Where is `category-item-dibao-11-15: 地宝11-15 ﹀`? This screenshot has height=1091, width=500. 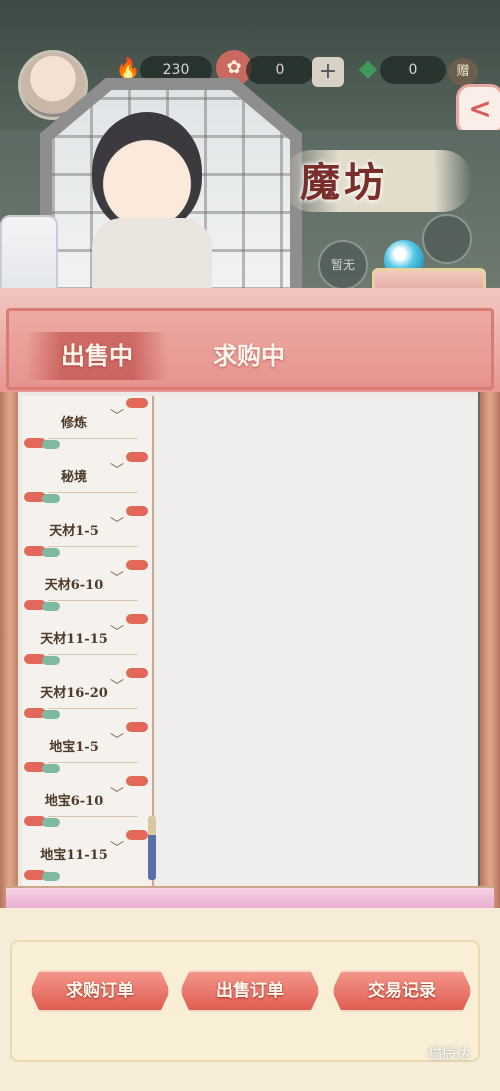 category-item-dibao-11-15: 地宝11-15 ﹀ is located at coordinates (87, 855).